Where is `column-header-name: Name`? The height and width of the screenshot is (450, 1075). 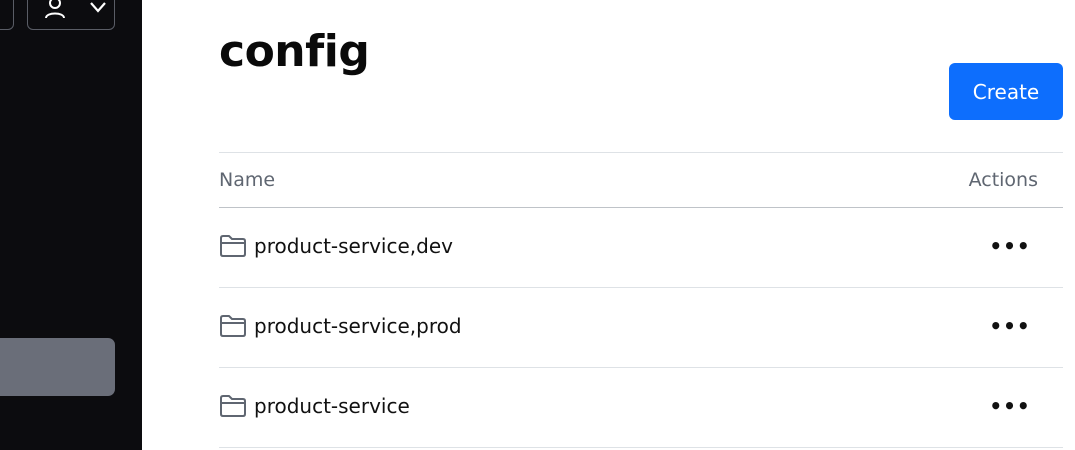
column-header-name: Name is located at coordinates (247, 180).